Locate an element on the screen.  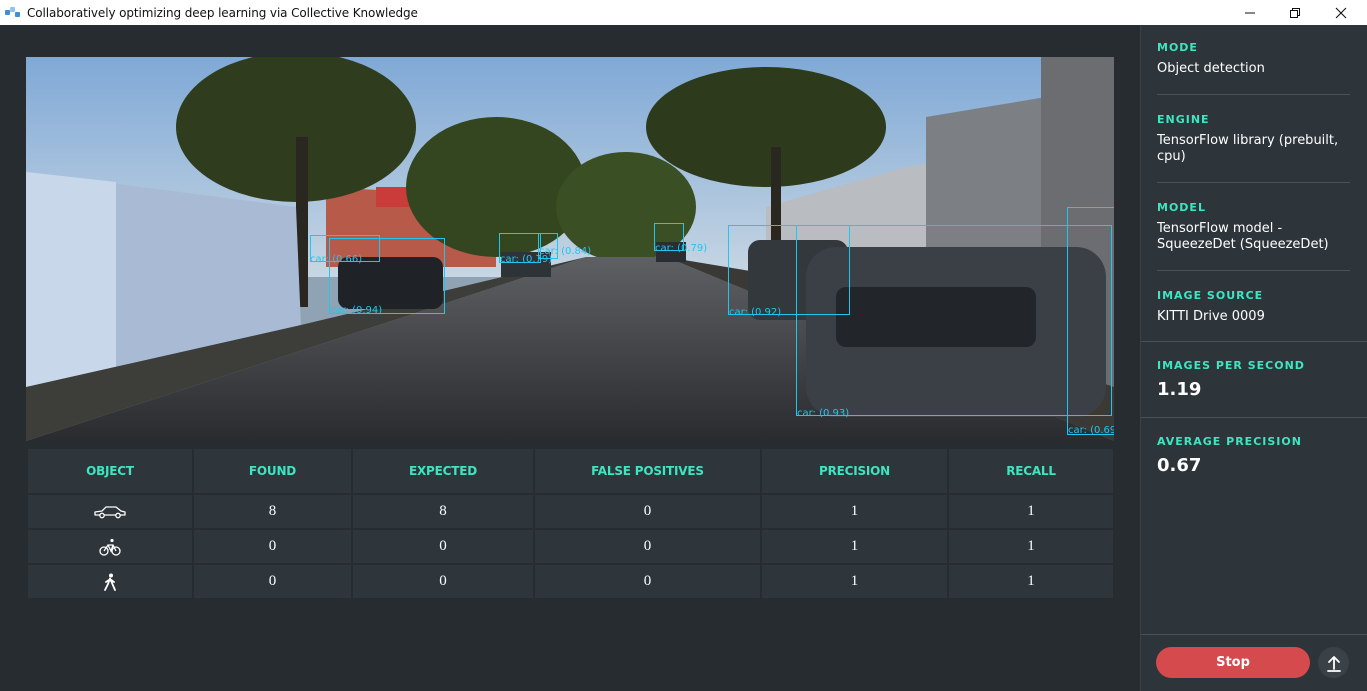
mode-value: Object detection is located at coordinates (1211, 68).